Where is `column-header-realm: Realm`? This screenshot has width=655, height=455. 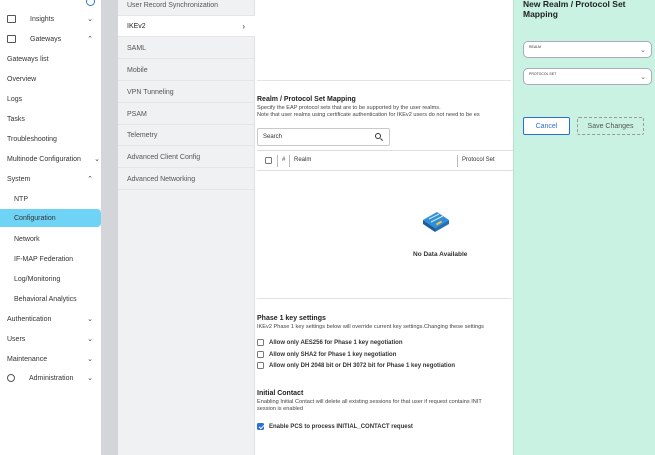 column-header-realm: Realm is located at coordinates (302, 160).